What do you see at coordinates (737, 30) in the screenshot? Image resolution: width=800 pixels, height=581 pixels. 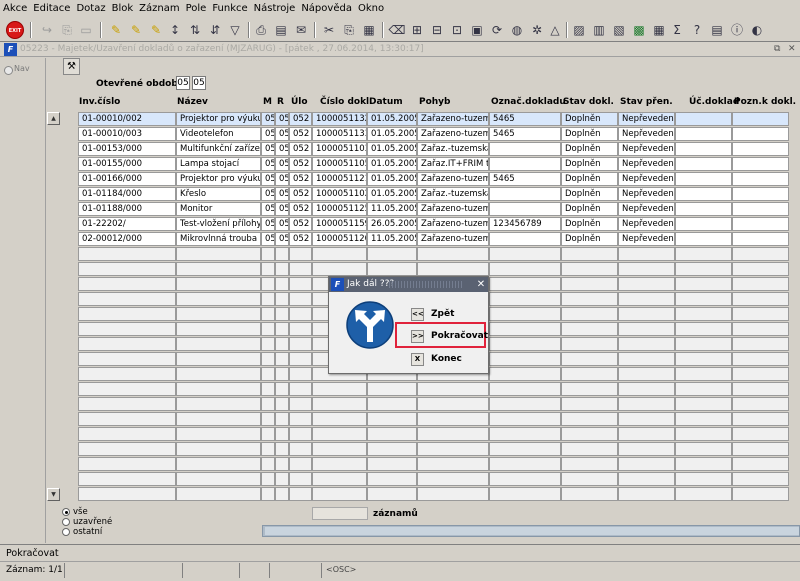 I see `info-icon: ⓘ` at bounding box center [737, 30].